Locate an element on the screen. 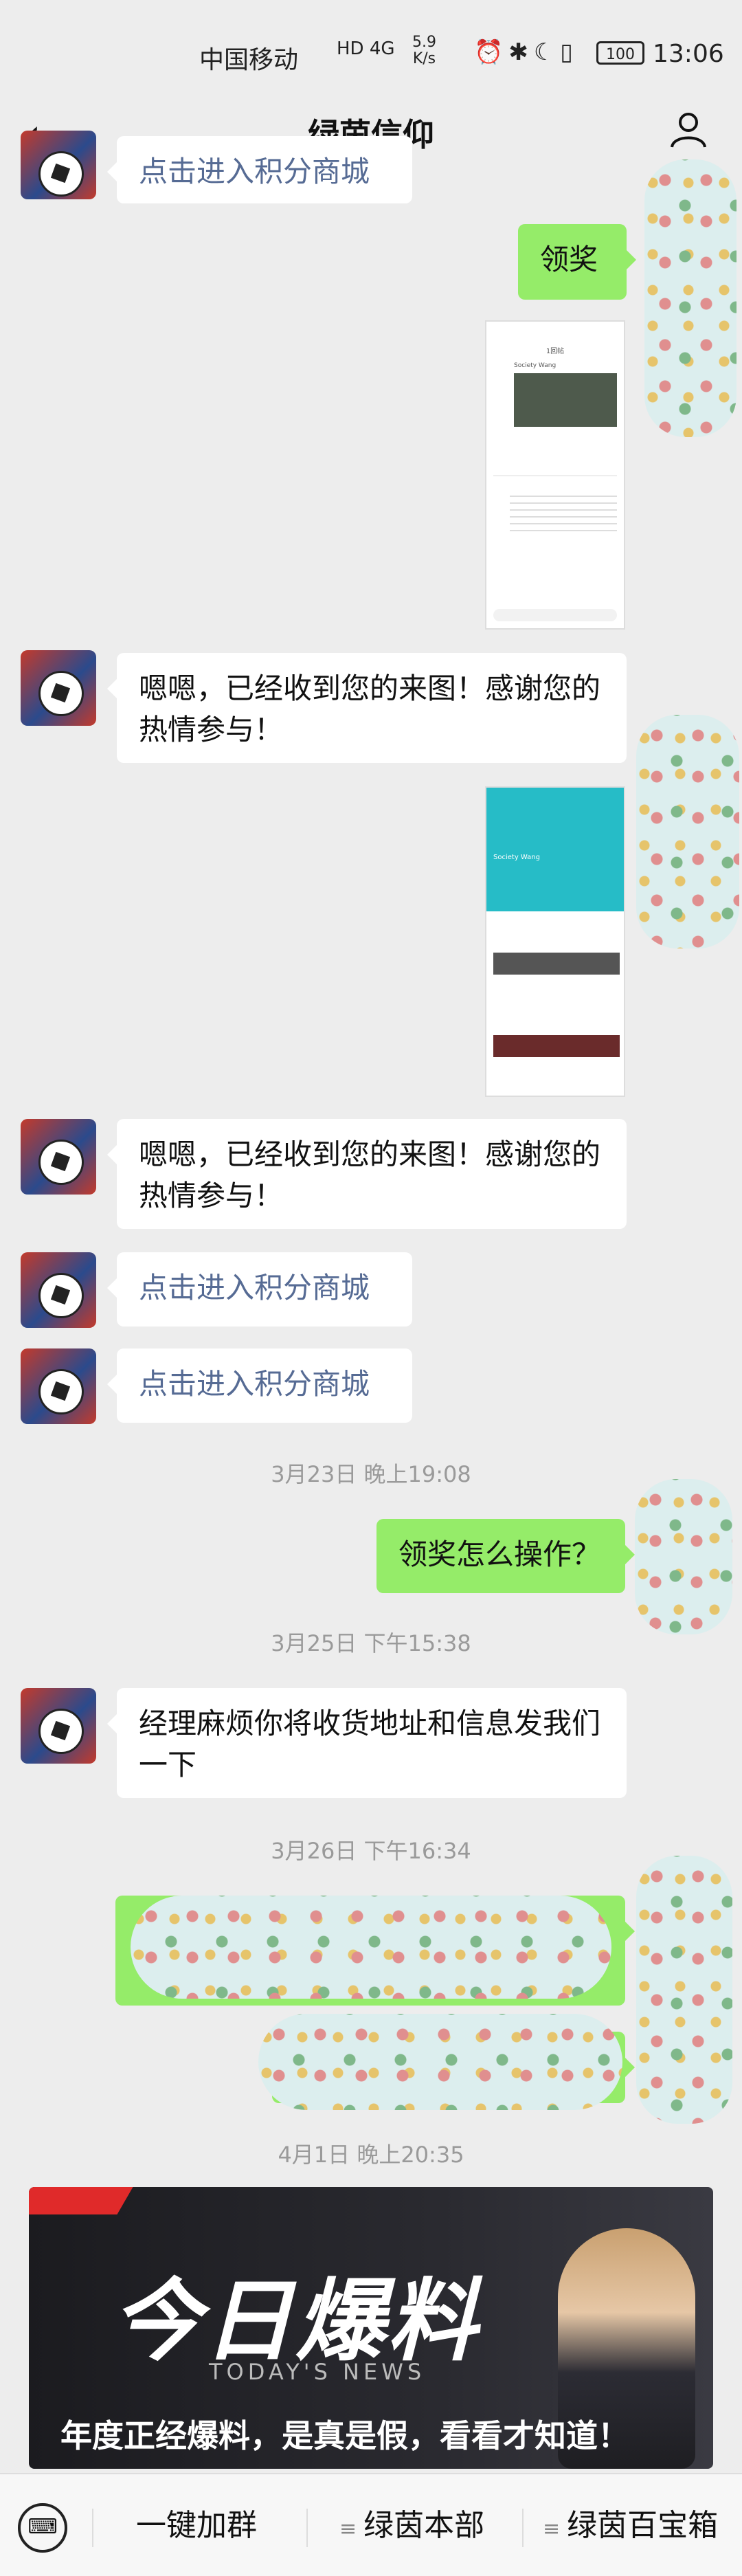 Image resolution: width=742 pixels, height=2576 pixels. shot-title: 1回帖 is located at coordinates (555, 351).